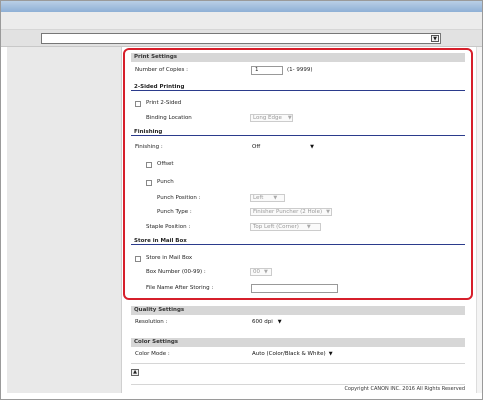  What do you see at coordinates (261, 272) in the screenshot?
I see `box-number-select: 00 ▼` at bounding box center [261, 272].